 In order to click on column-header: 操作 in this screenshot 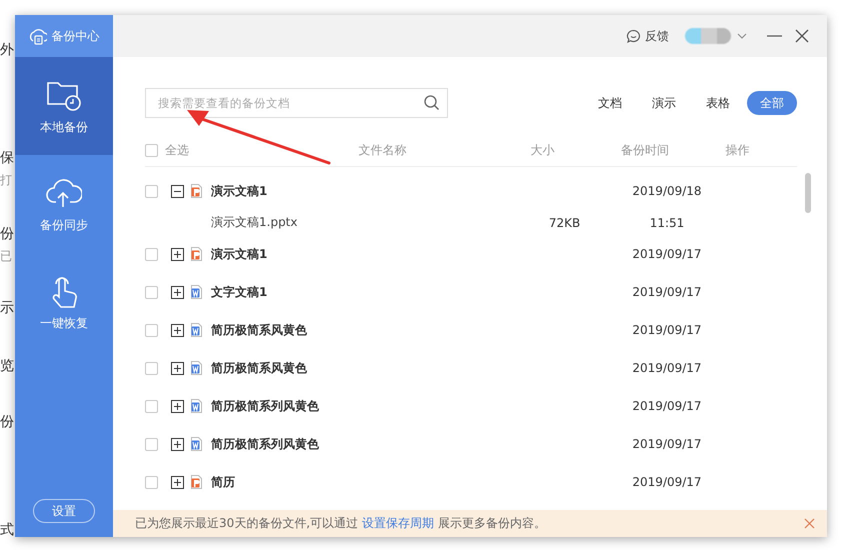, I will do `click(738, 150)`.